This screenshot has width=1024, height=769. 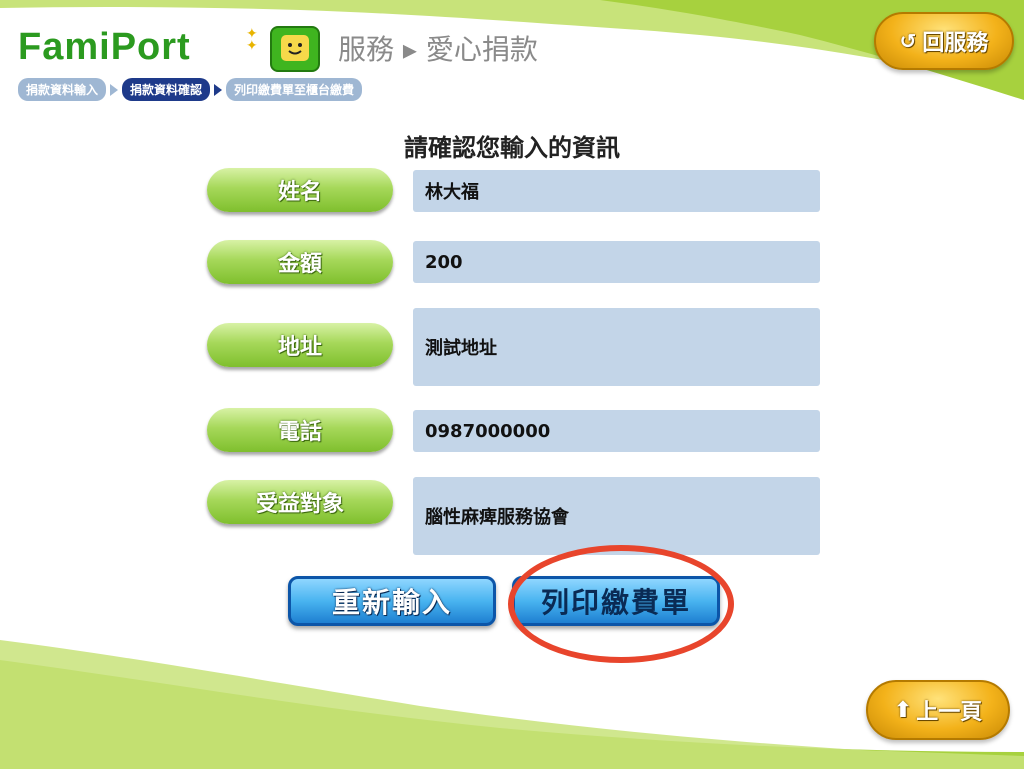 I want to click on previous-page-button: ⬆ 上一頁, so click(x=938, y=710).